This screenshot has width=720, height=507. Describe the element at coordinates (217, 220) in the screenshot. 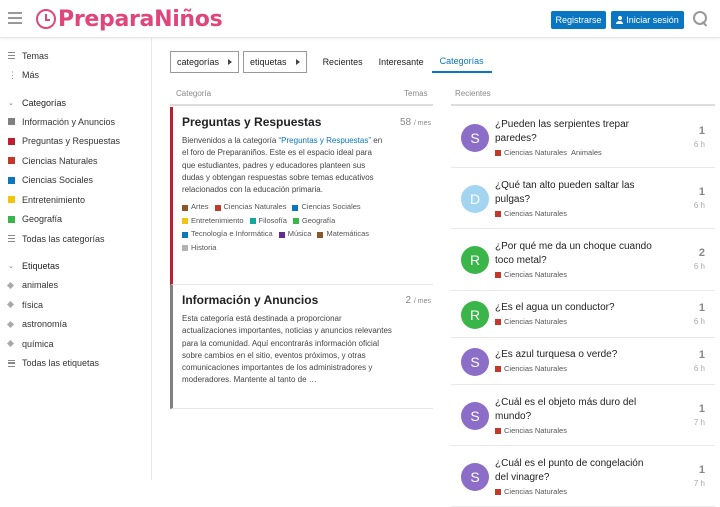

I see `subcategory-label: Entretenimiento` at that location.